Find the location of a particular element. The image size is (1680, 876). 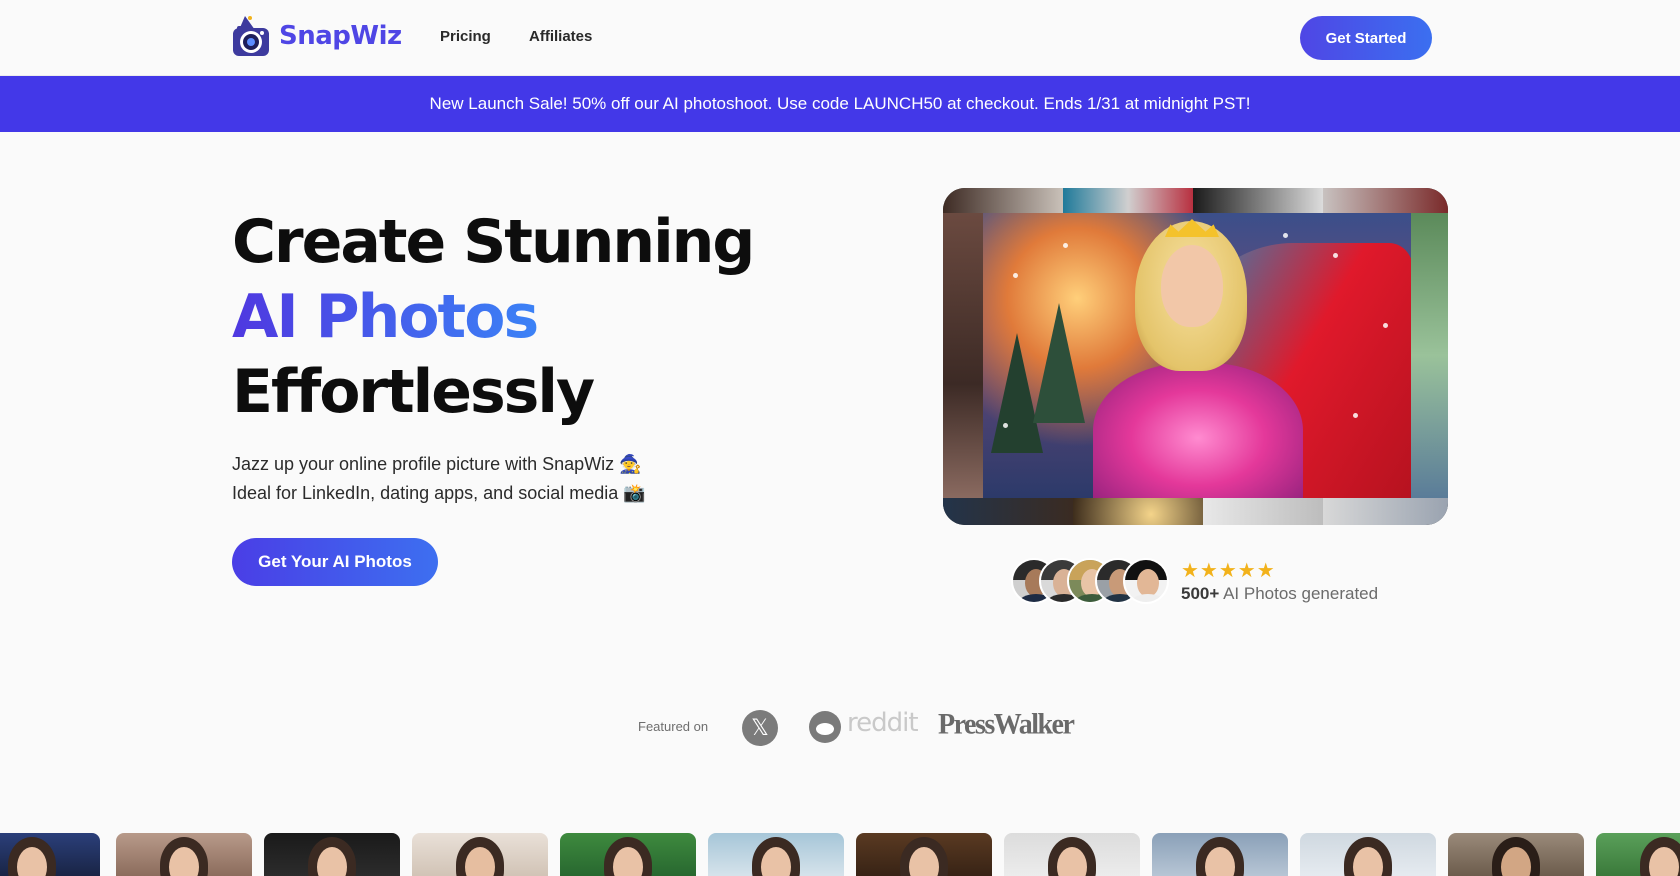

avatar is located at coordinates (1146, 581).